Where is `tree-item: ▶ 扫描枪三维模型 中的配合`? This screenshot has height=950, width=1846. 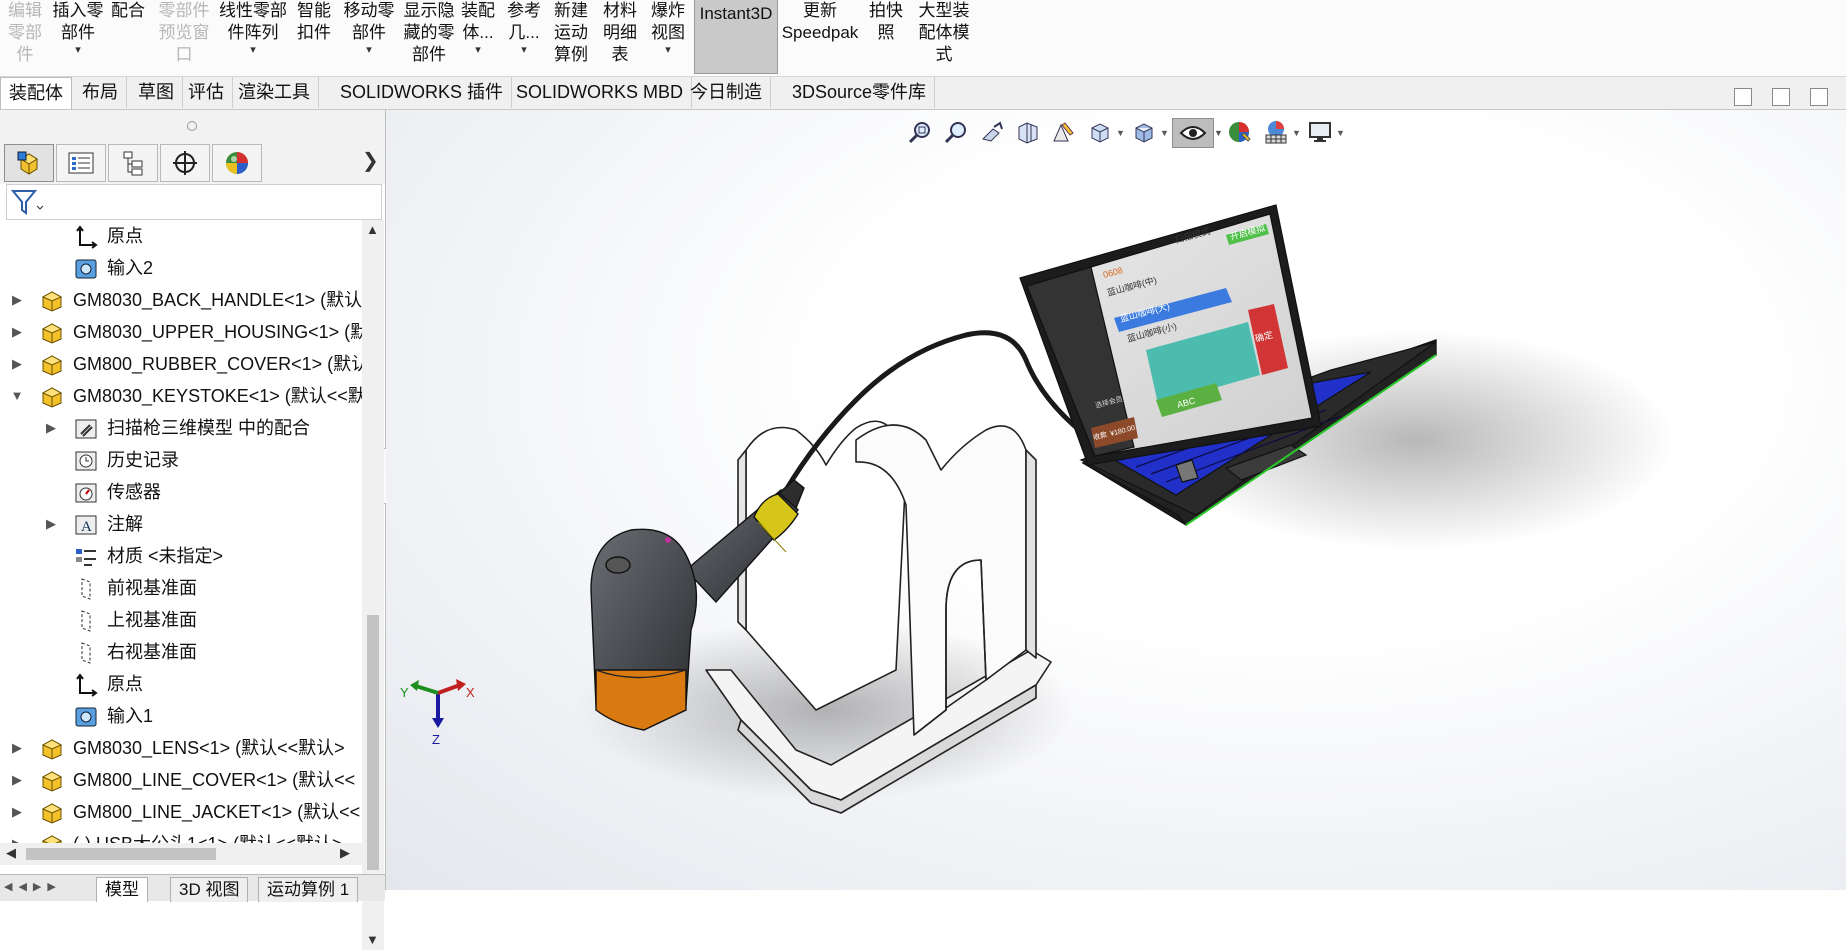
tree-item: ▶ 扫描枪三维模型 中的配合 is located at coordinates (181, 428).